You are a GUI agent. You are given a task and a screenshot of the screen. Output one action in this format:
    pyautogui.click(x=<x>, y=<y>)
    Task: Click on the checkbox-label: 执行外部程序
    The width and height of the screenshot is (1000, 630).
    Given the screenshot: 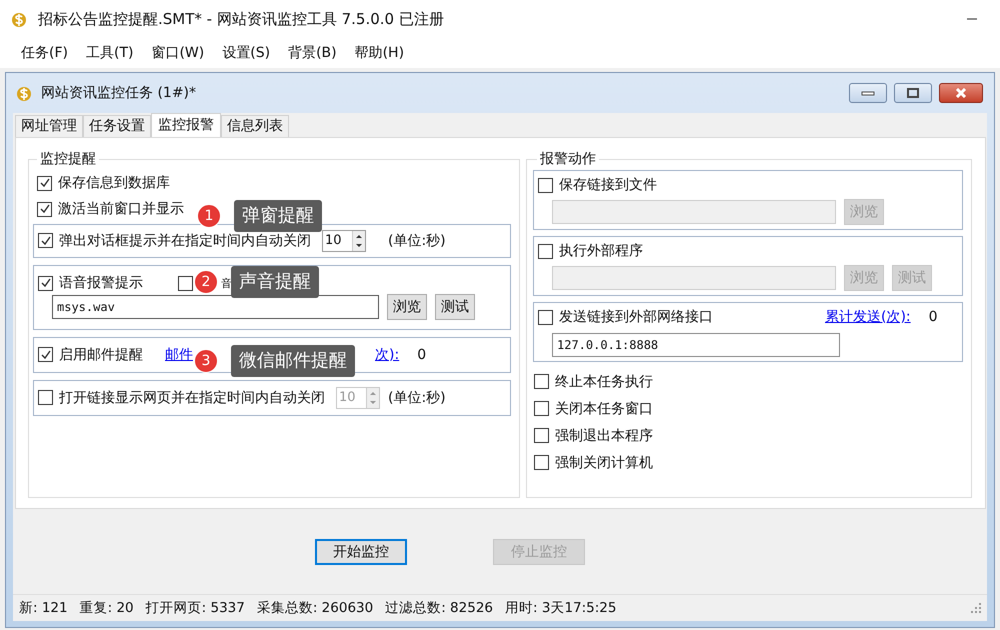 What is the action you would take?
    pyautogui.click(x=601, y=251)
    